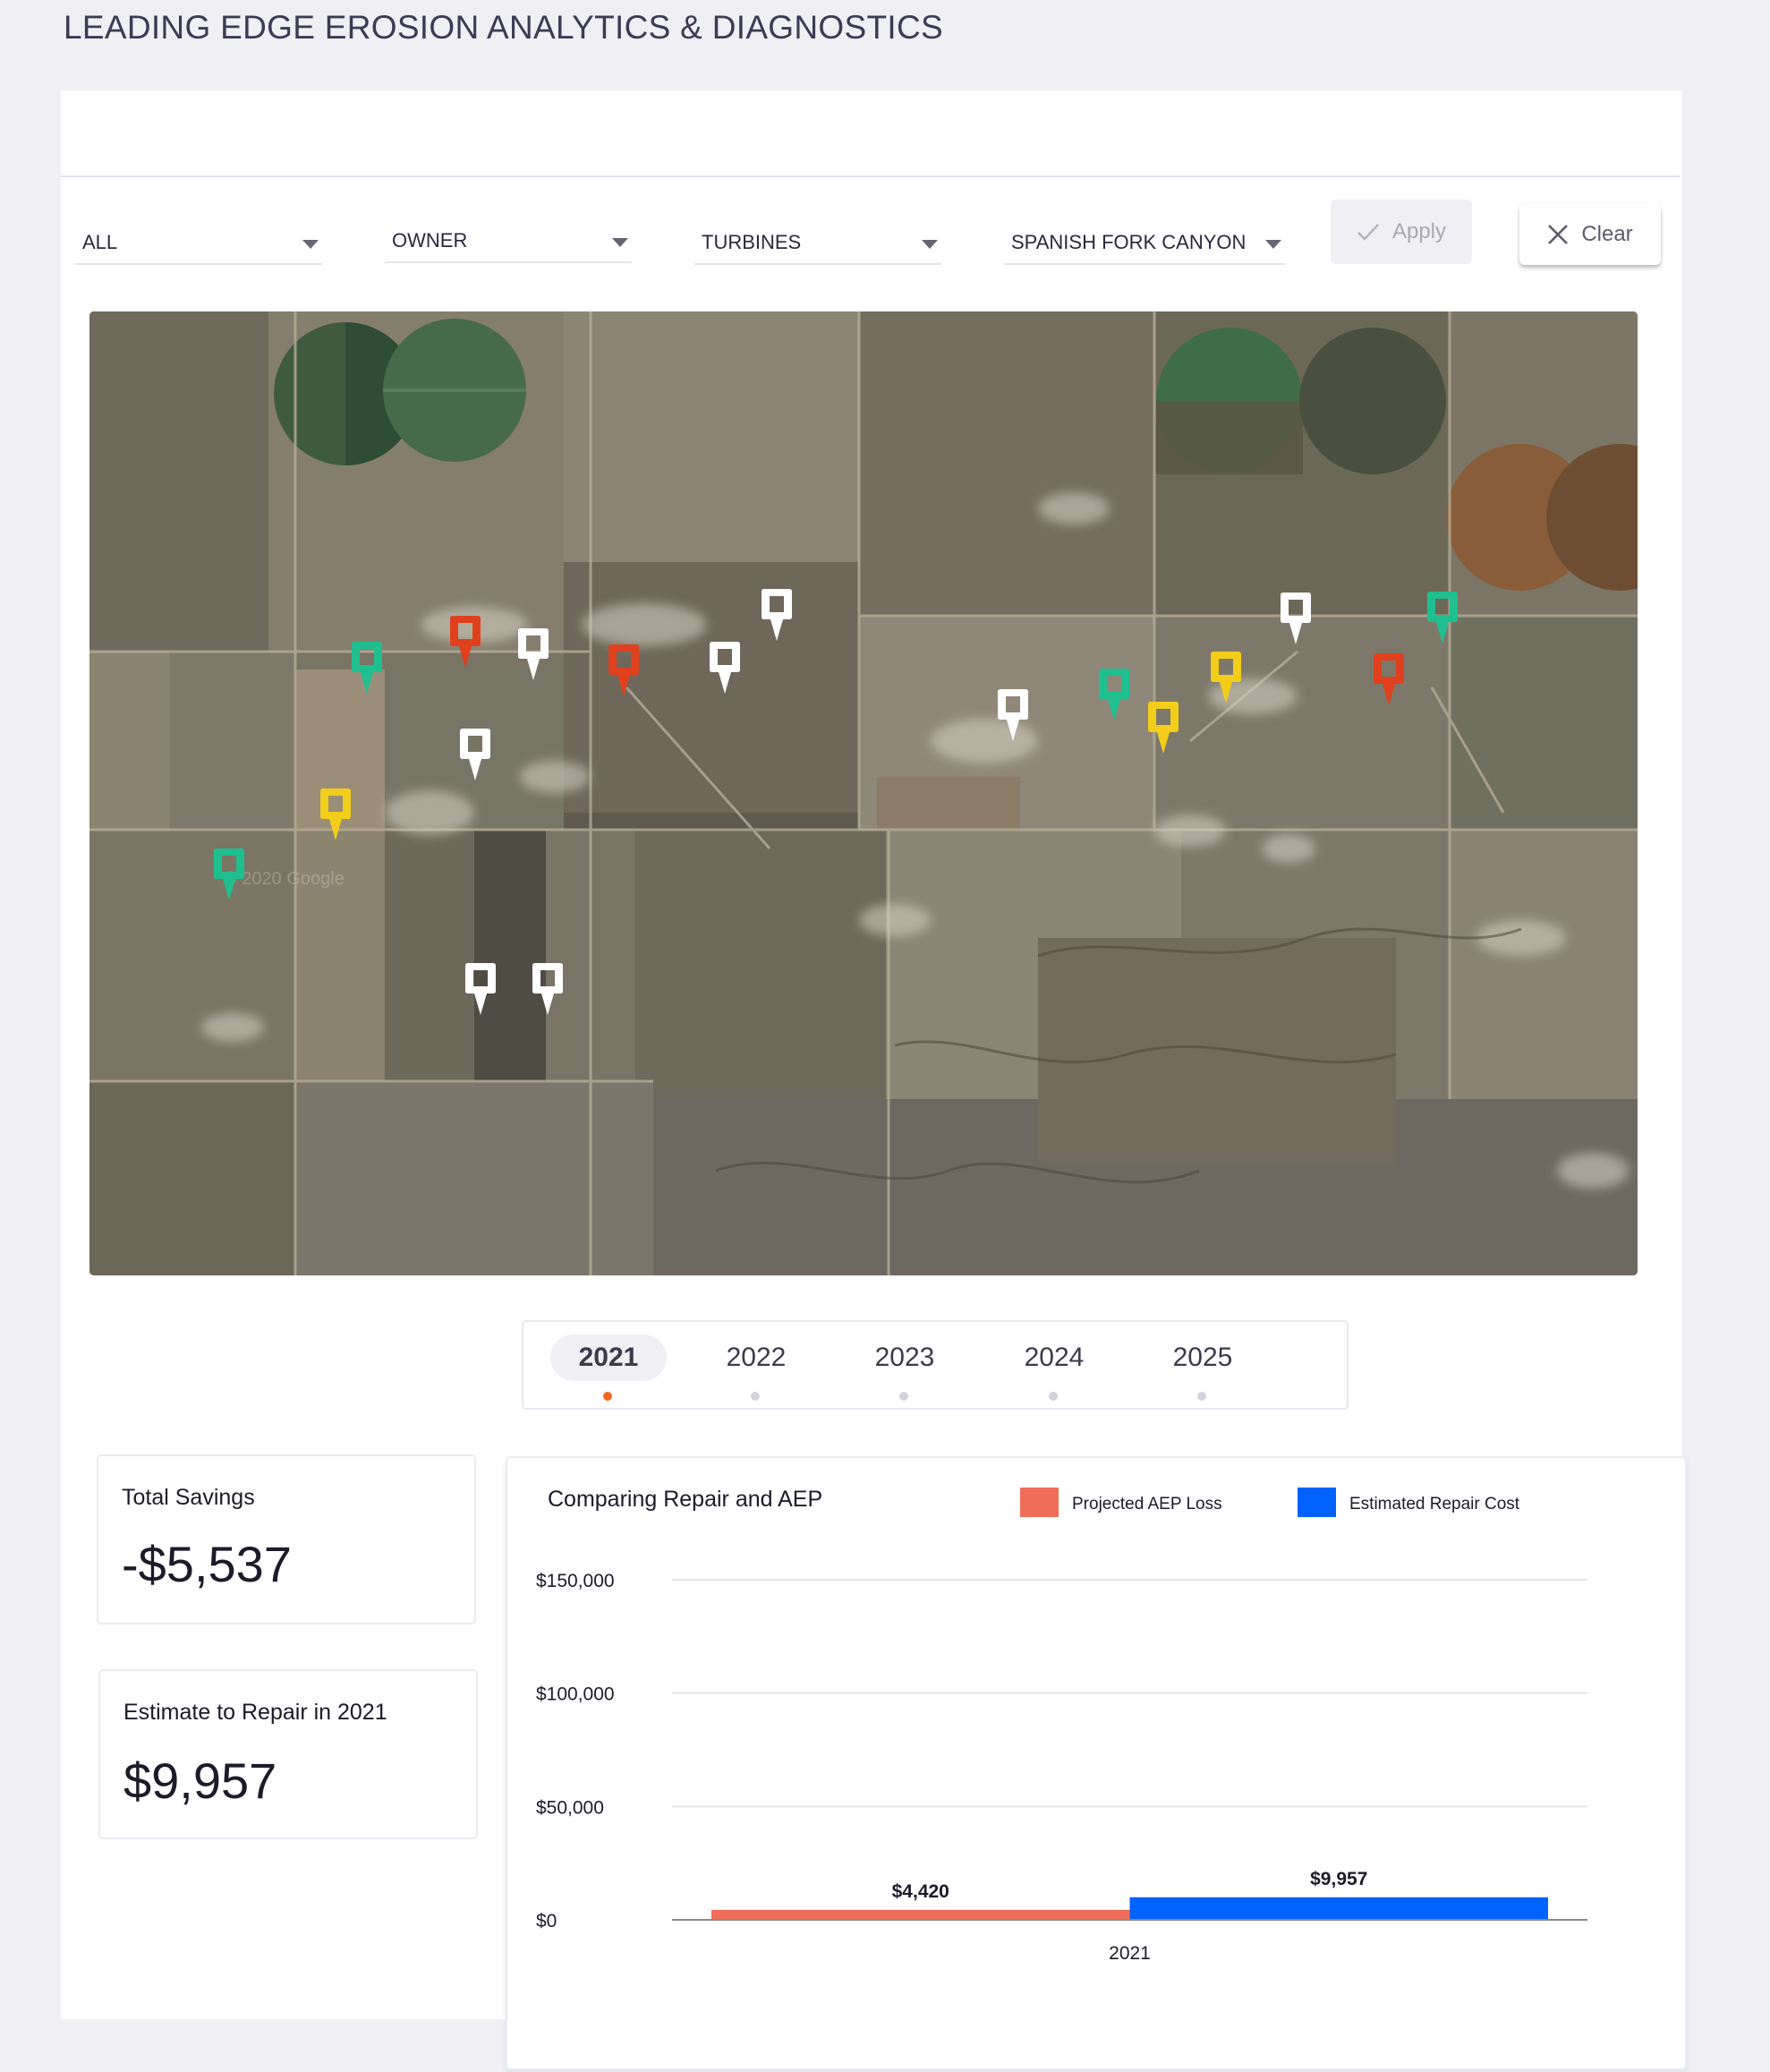  Describe the element at coordinates (1559, 234) in the screenshot. I see `close-icon` at that location.